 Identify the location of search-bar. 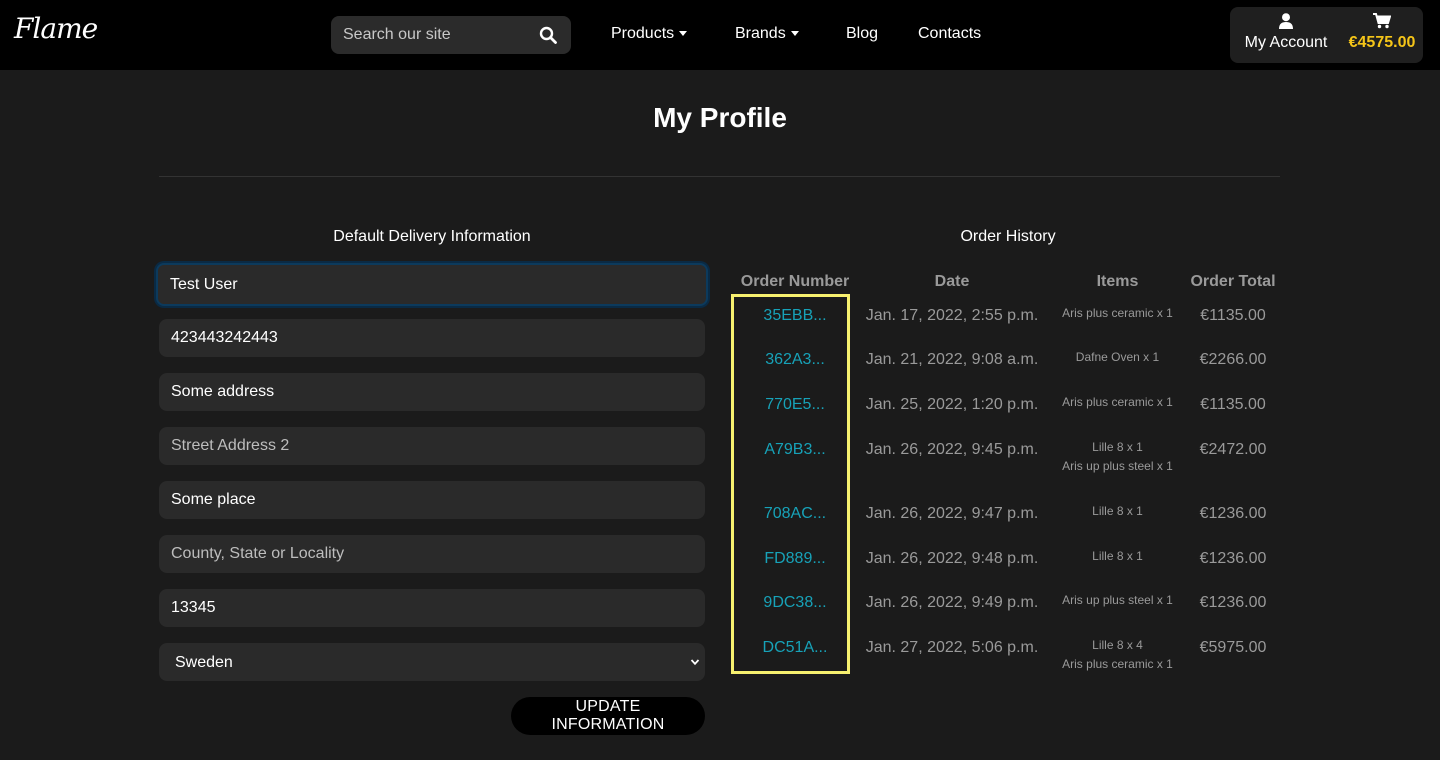
(451, 35).